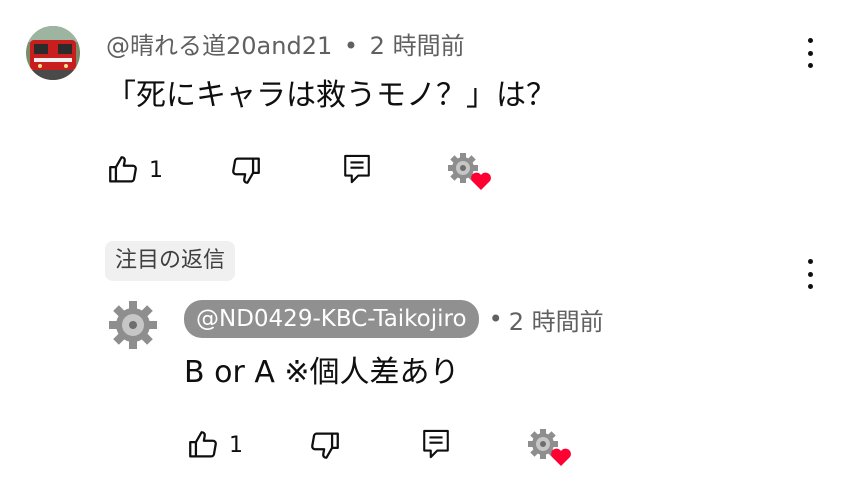 This screenshot has width=863, height=499. What do you see at coordinates (236, 445) in the screenshot?
I see `reply-like-count: 1` at bounding box center [236, 445].